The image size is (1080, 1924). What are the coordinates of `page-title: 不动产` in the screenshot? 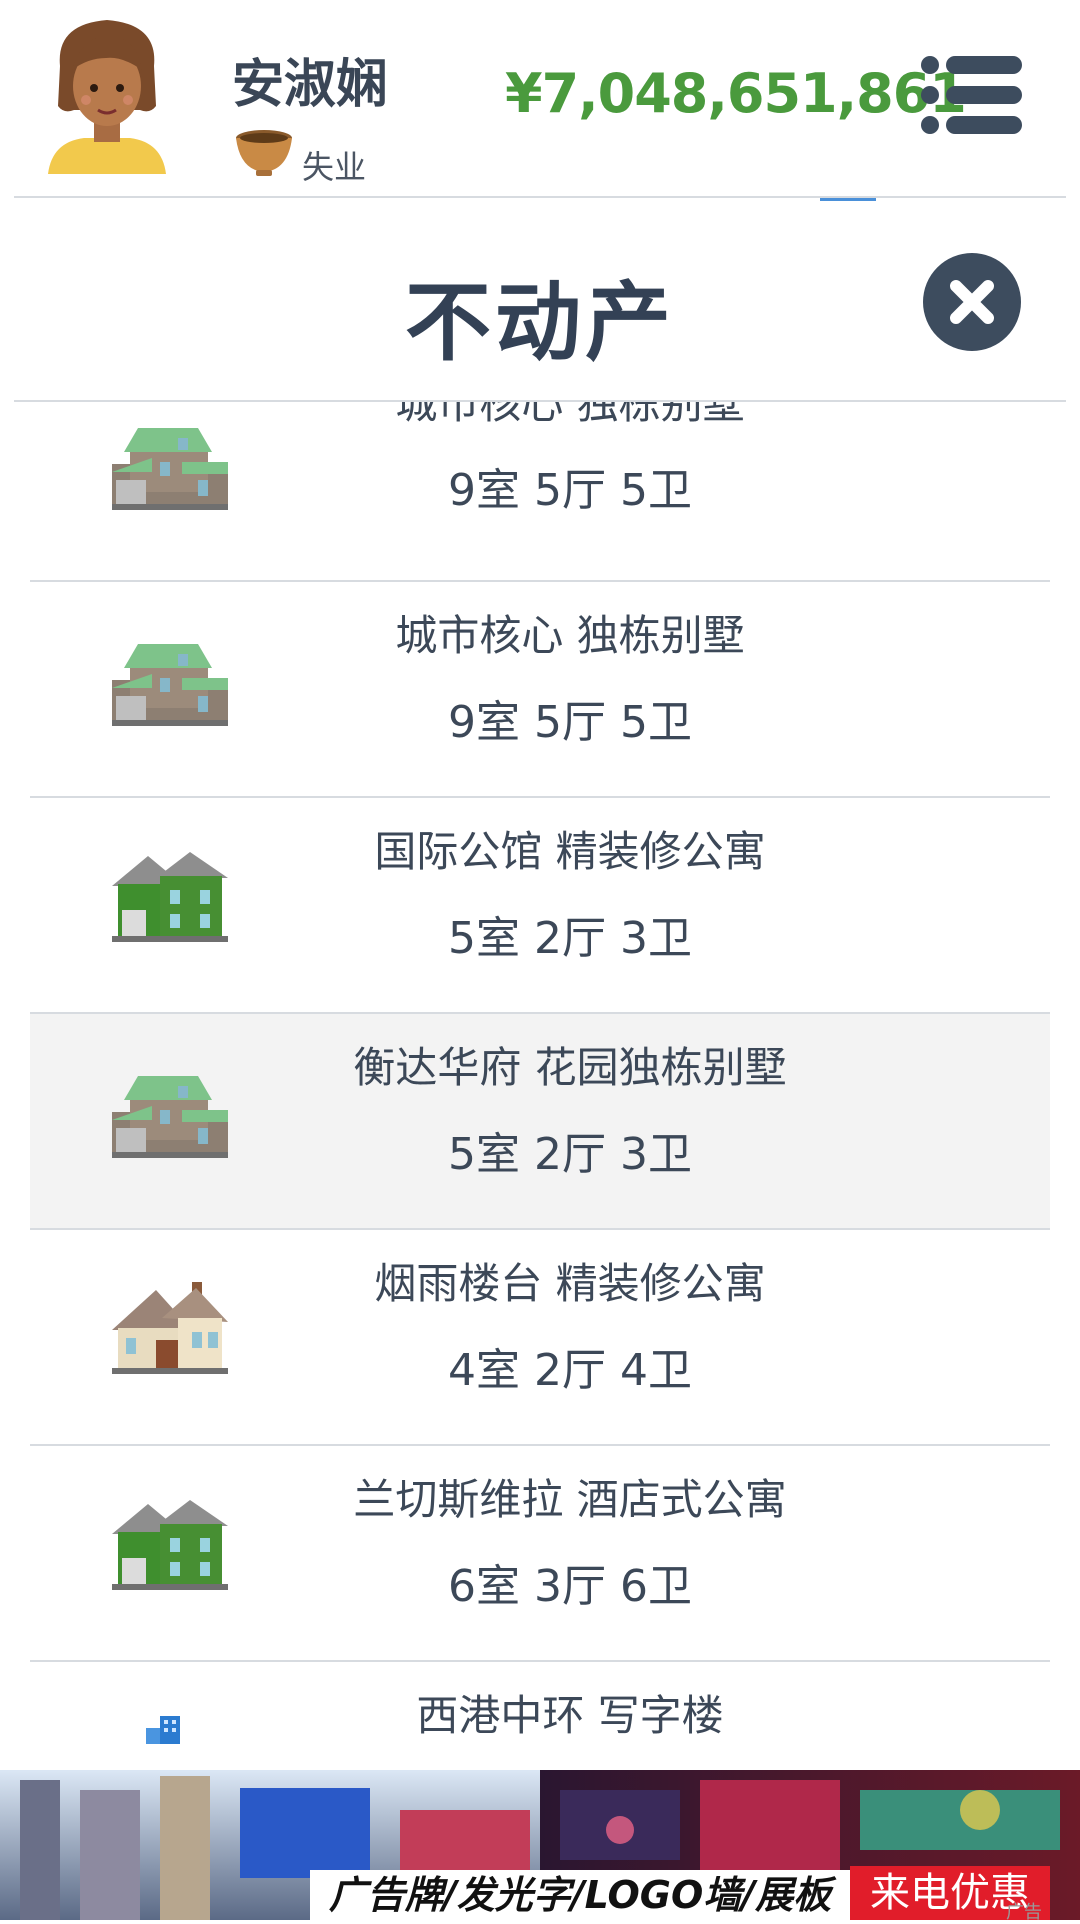 It's located at (540, 323).